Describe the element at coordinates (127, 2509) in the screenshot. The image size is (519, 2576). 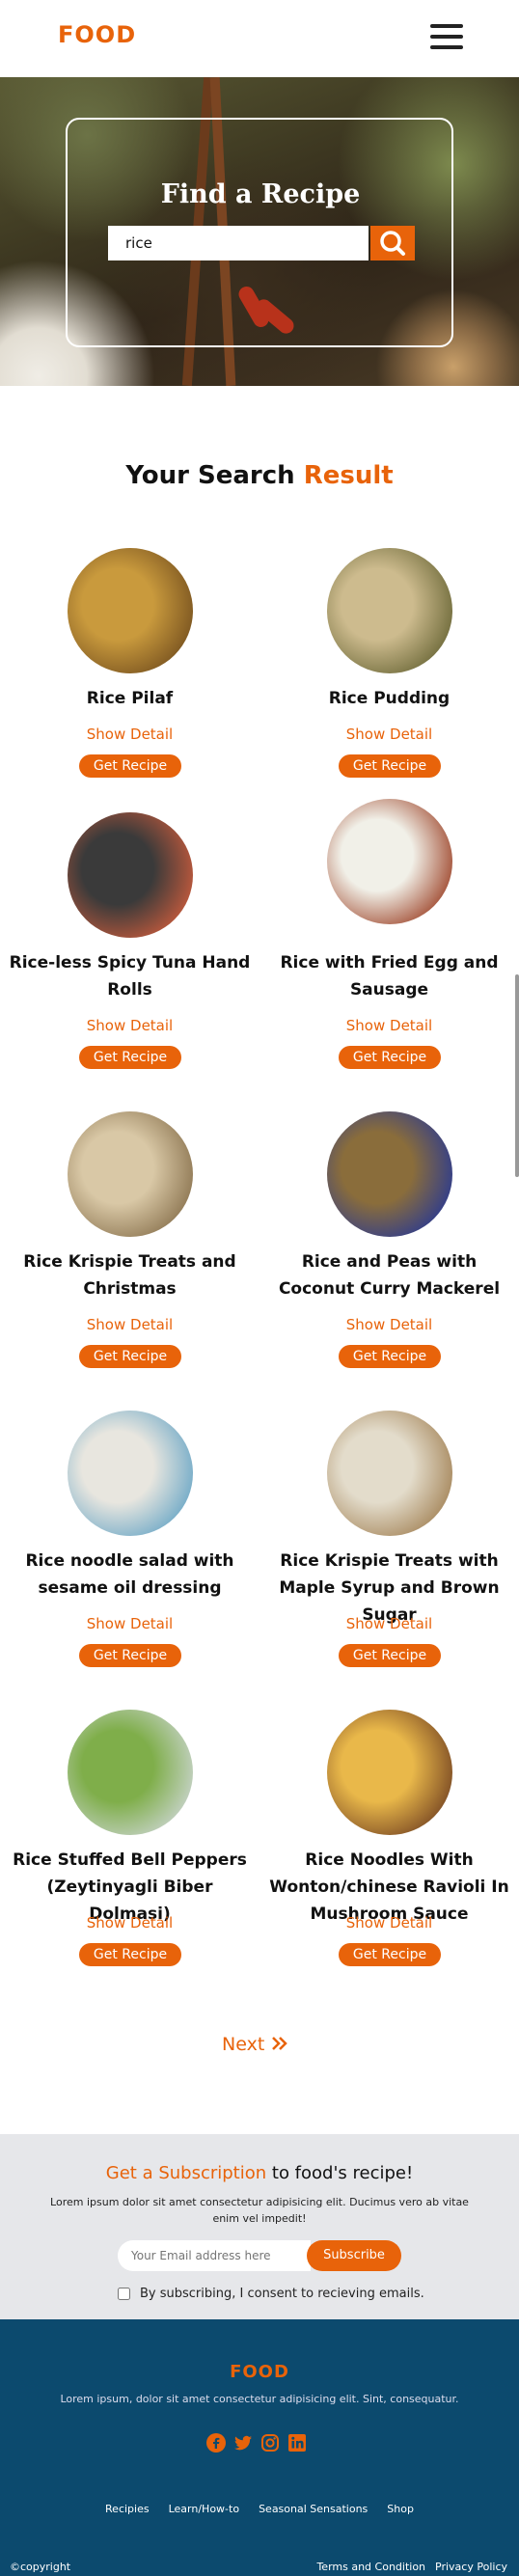
I see `footer-link-recipies: Recipies` at that location.